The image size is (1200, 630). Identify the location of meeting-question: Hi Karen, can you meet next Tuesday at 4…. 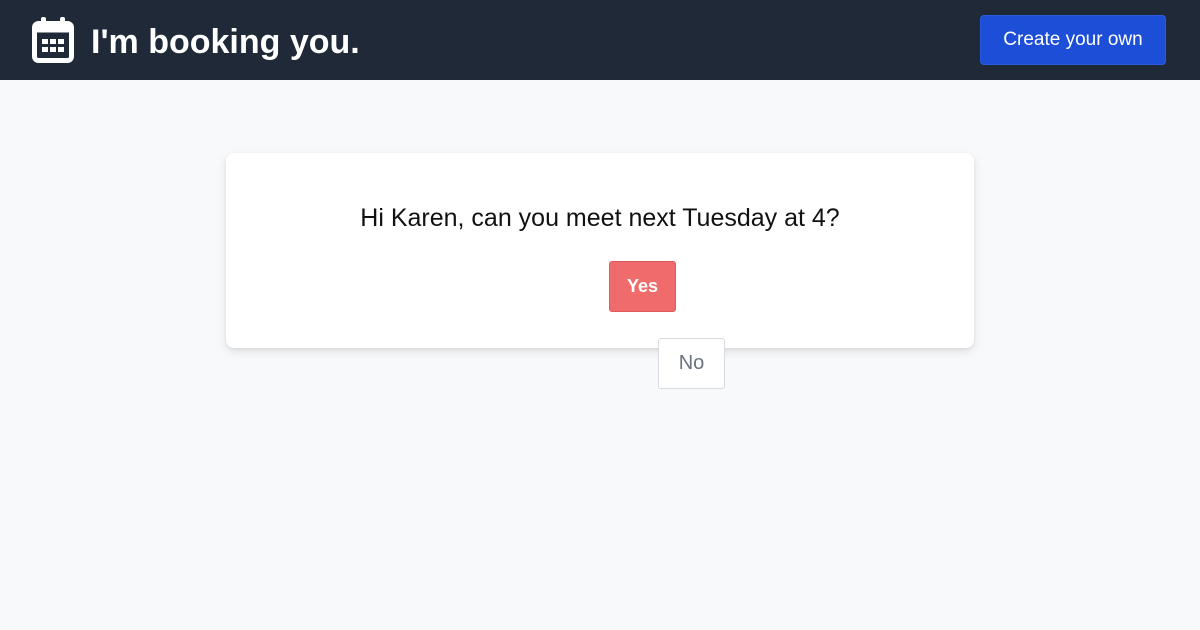
(600, 218).